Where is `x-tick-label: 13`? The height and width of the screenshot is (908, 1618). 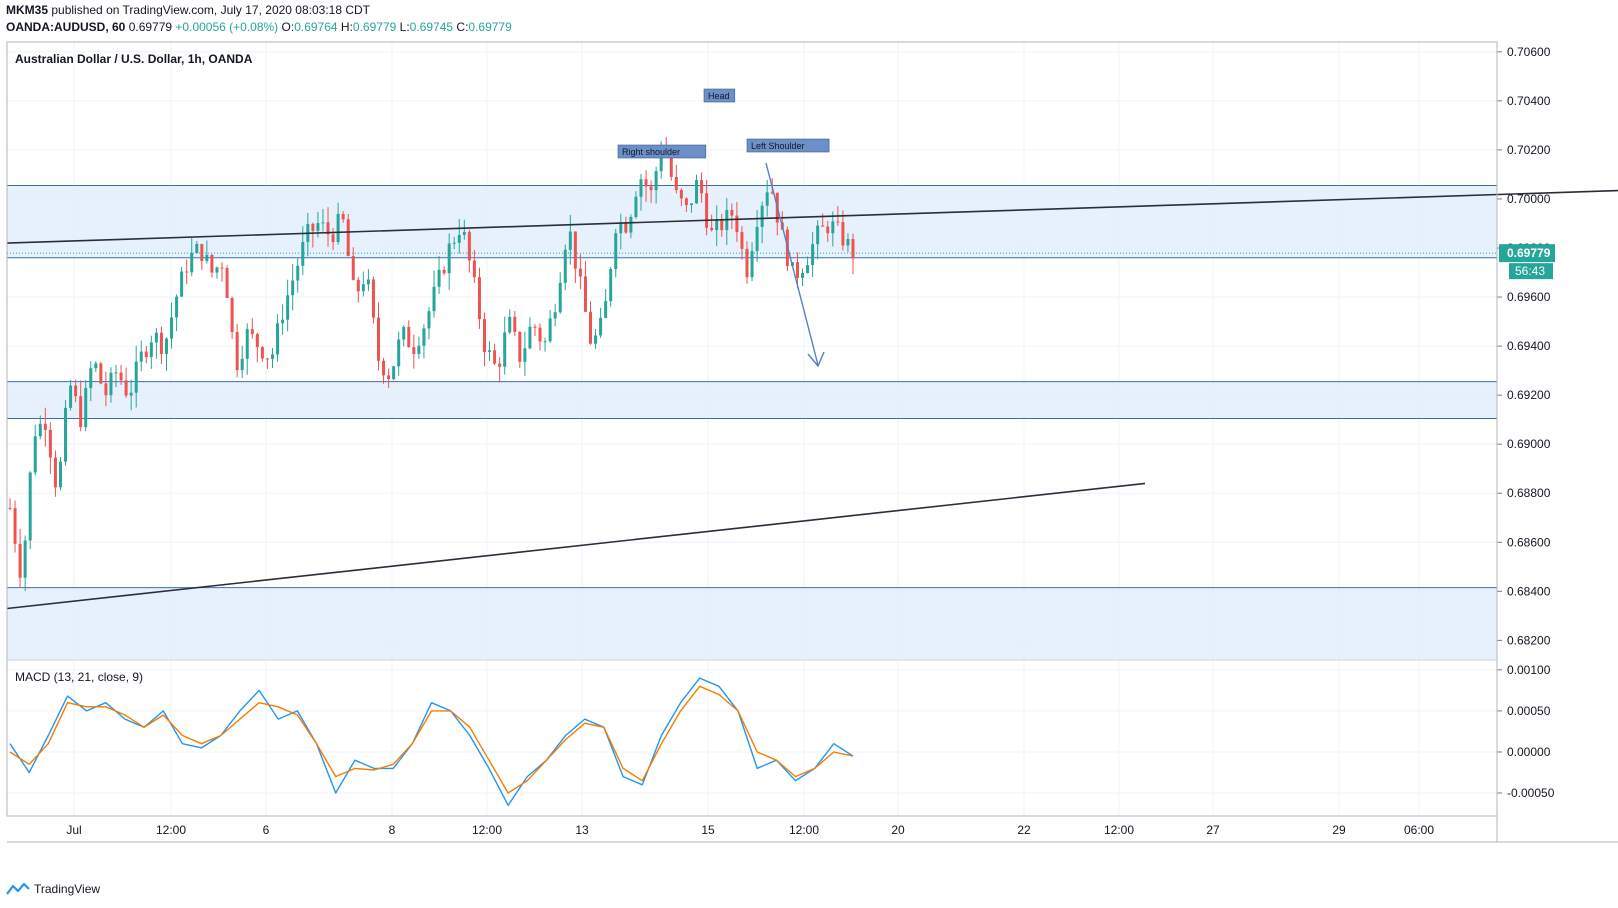
x-tick-label: 13 is located at coordinates (582, 830).